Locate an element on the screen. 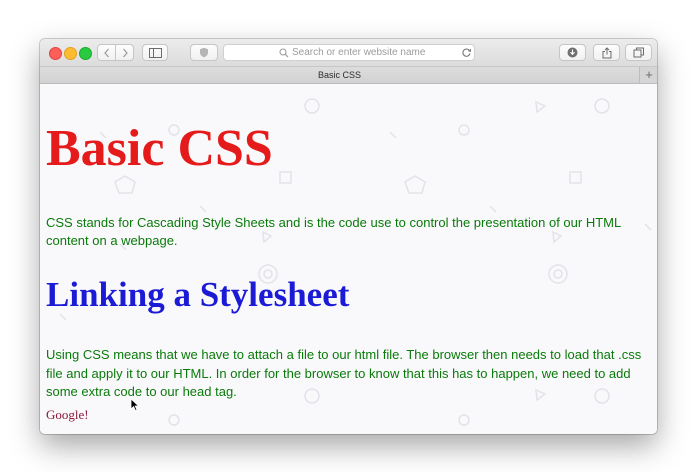 Image resolution: width=700 pixels, height=472 pixels. tabs-overview-icon is located at coordinates (638, 52).